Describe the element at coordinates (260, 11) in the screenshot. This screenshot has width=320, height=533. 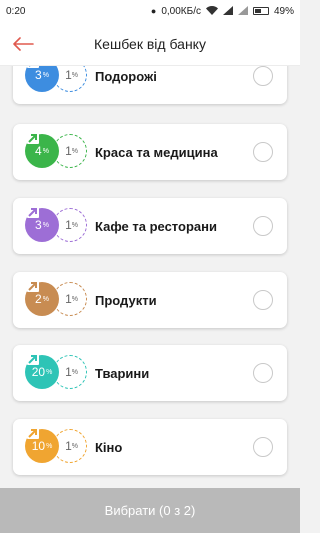
I see `battery-icon` at that location.